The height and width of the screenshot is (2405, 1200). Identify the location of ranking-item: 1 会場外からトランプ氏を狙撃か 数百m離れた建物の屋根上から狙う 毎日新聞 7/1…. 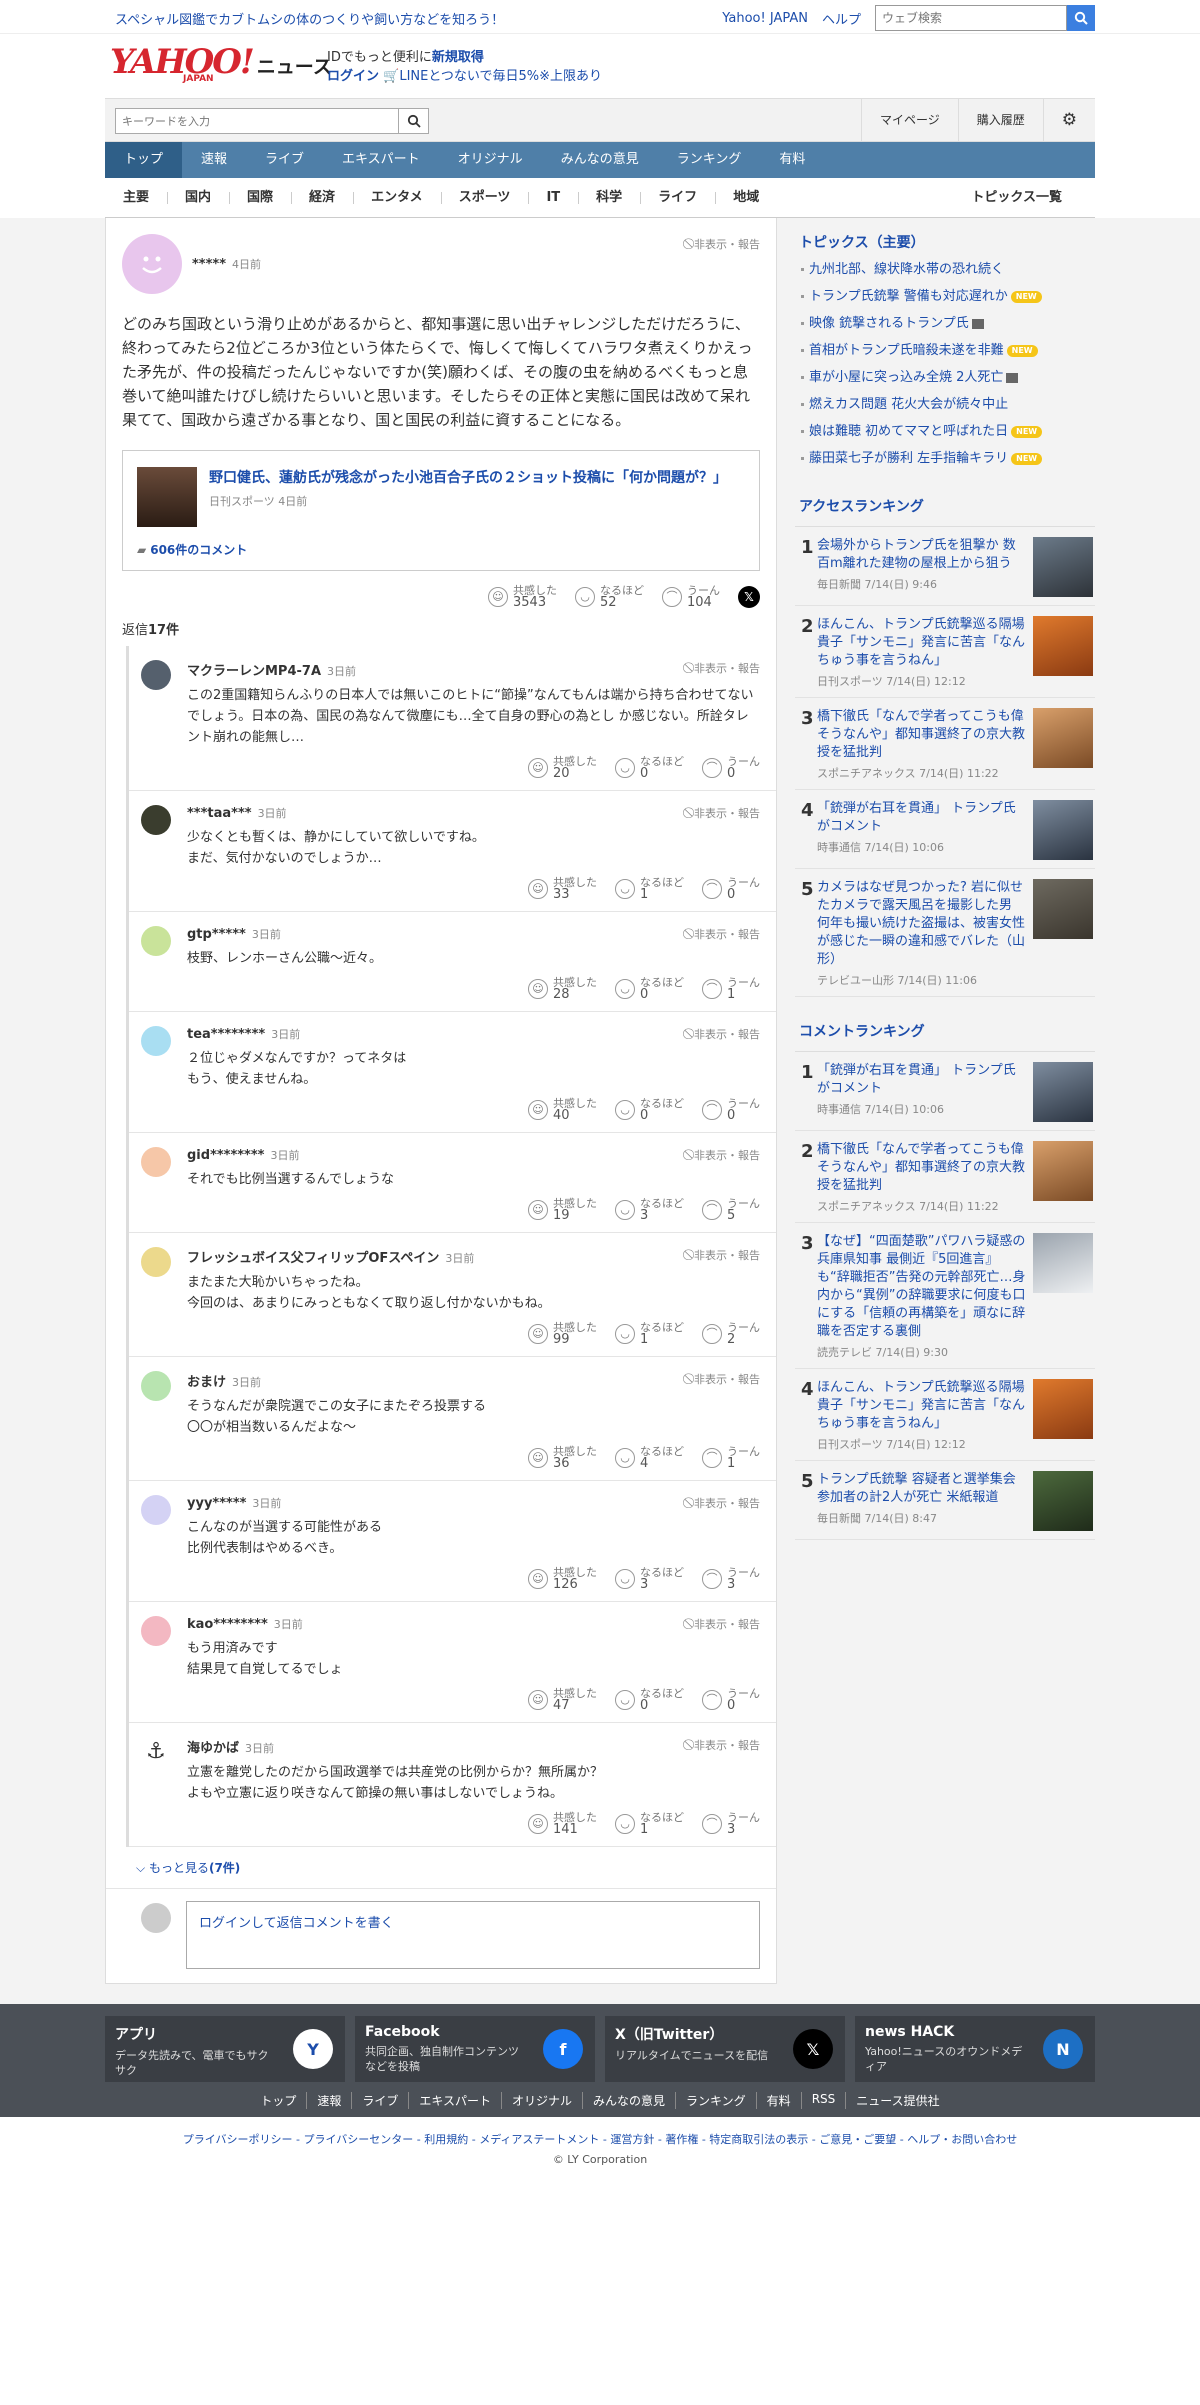
(945, 566).